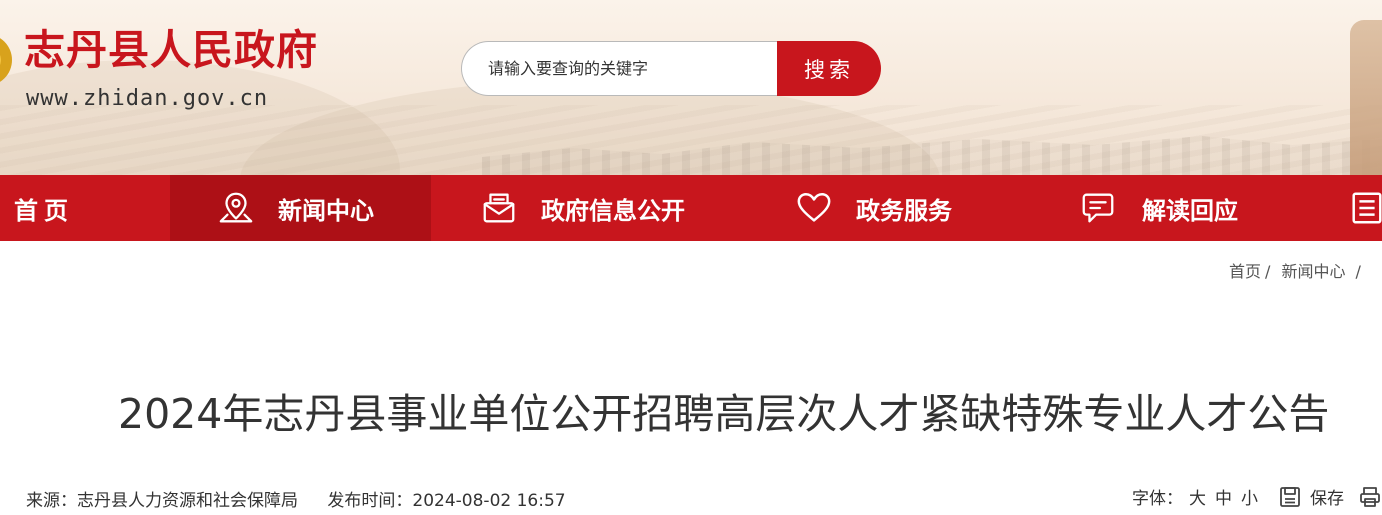  I want to click on article-meta: 来源：志丹县人力资源和社会保障局 发布时间：2024-08-02 16:57, so click(308, 498).